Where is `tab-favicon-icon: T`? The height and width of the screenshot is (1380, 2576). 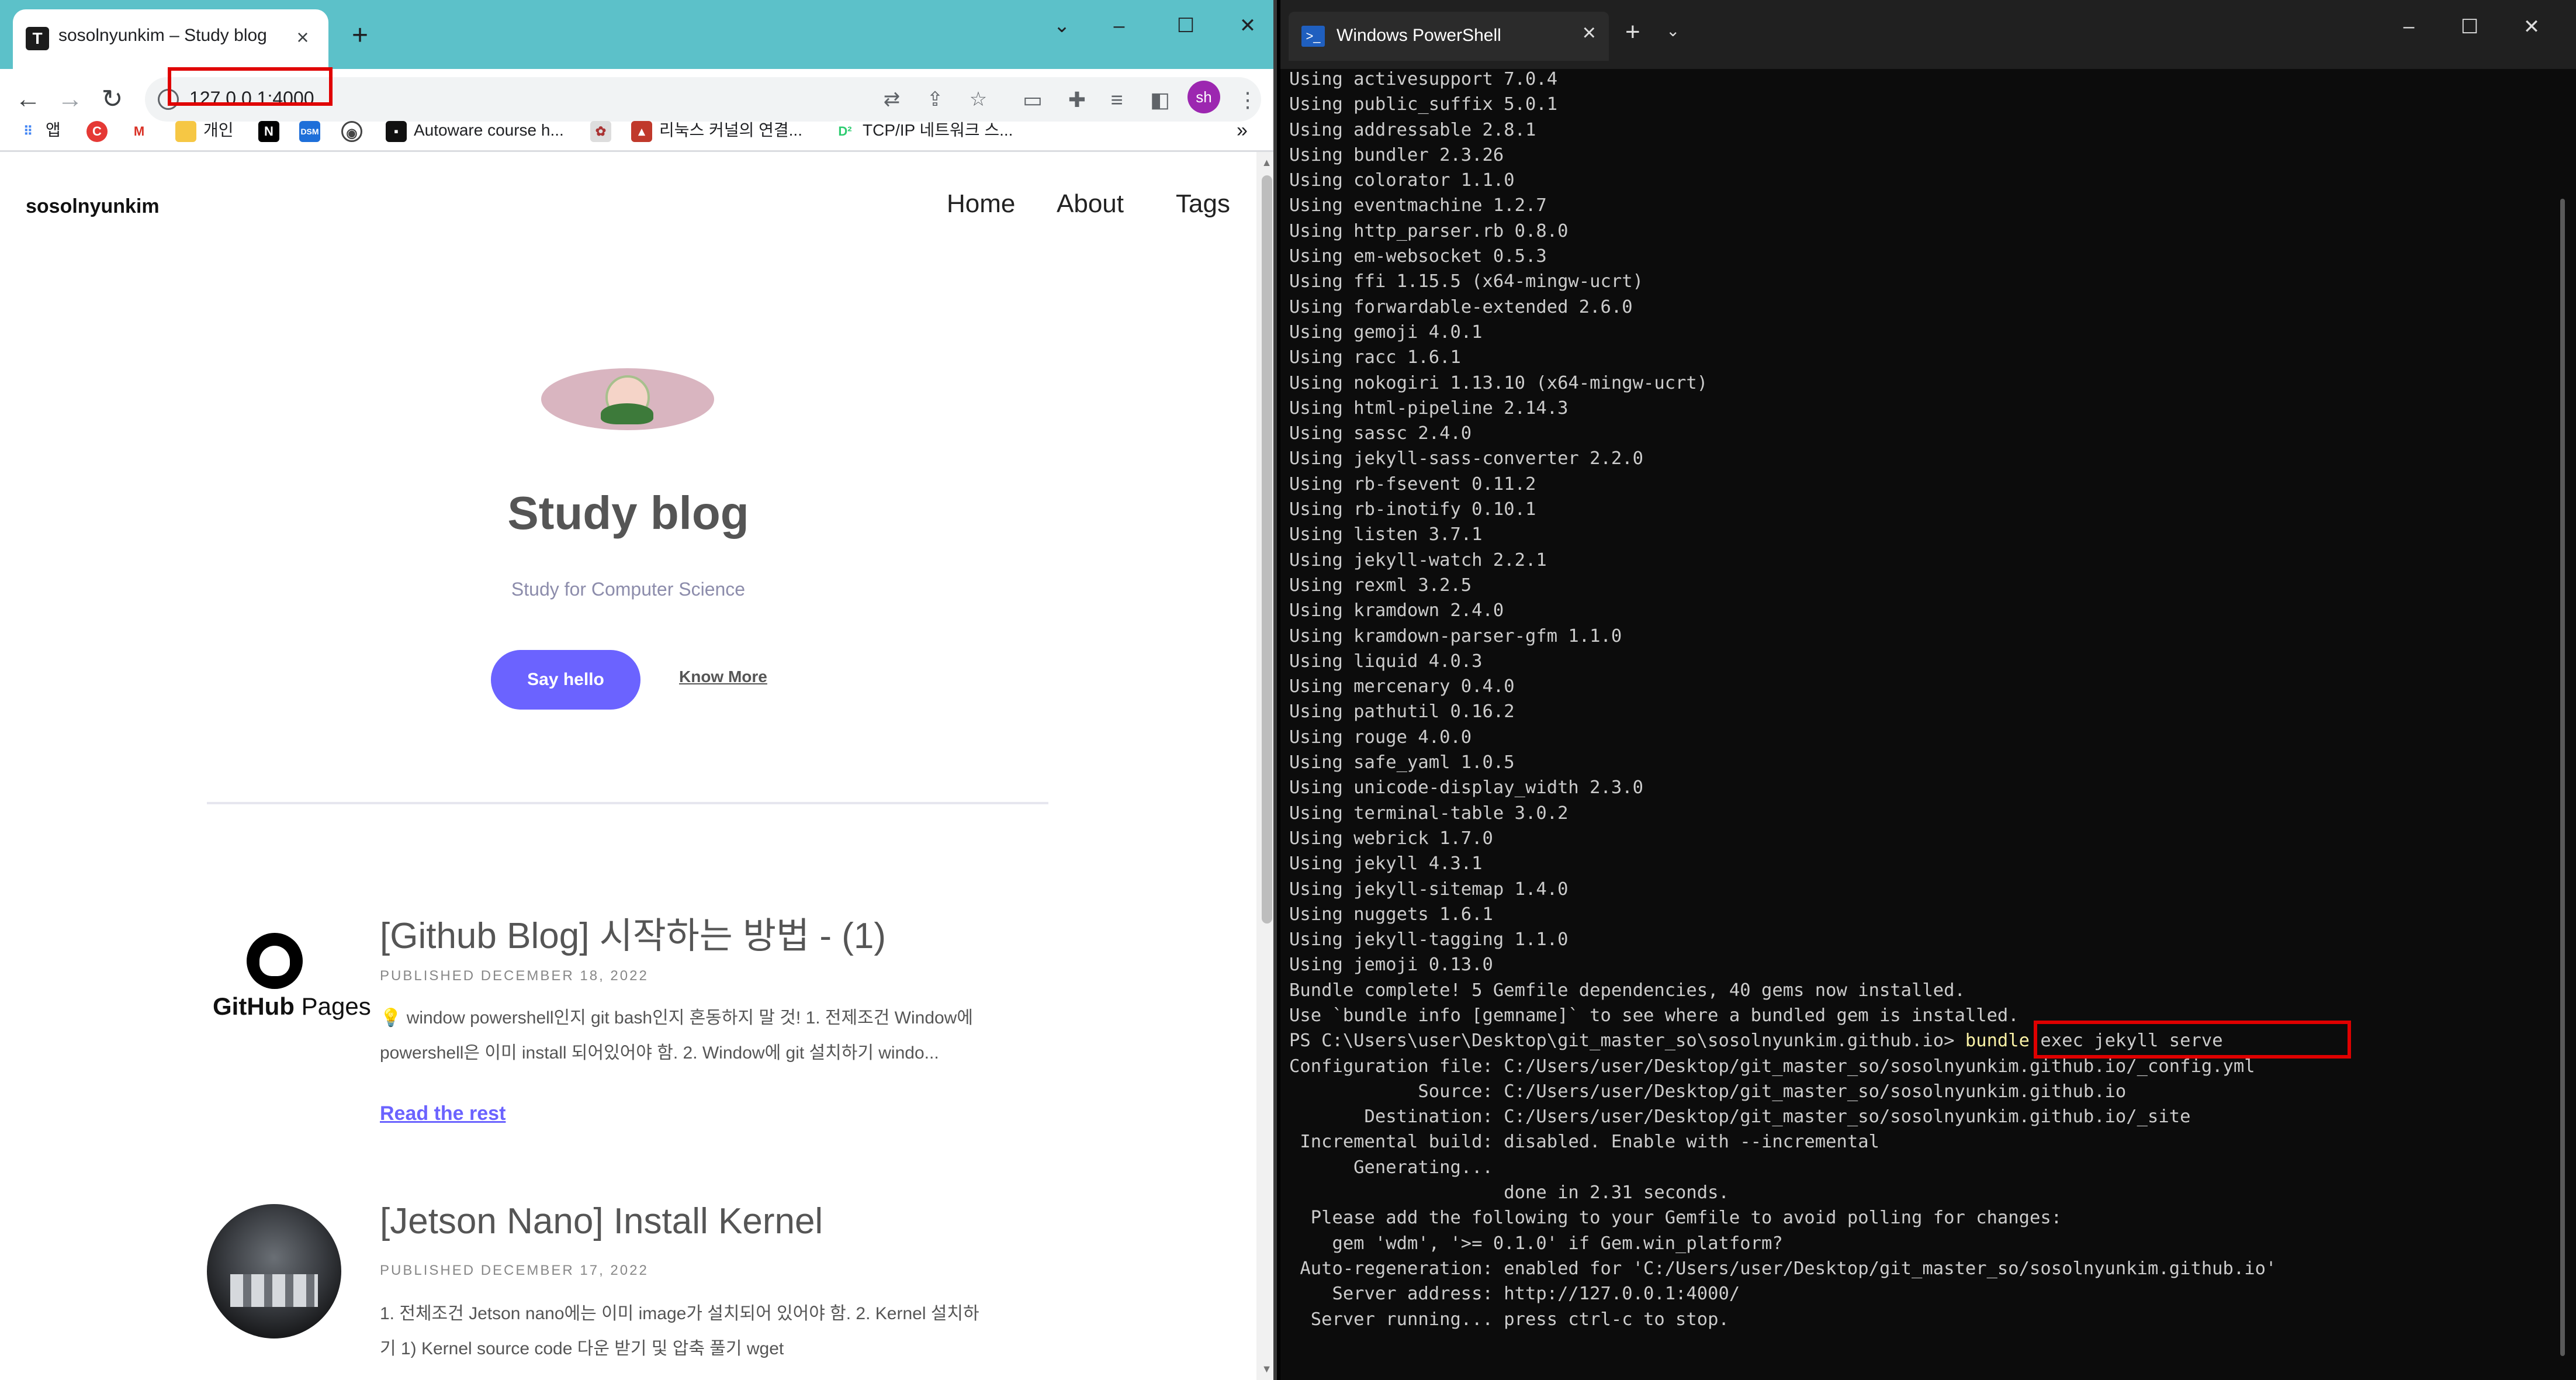 tab-favicon-icon: T is located at coordinates (37, 38).